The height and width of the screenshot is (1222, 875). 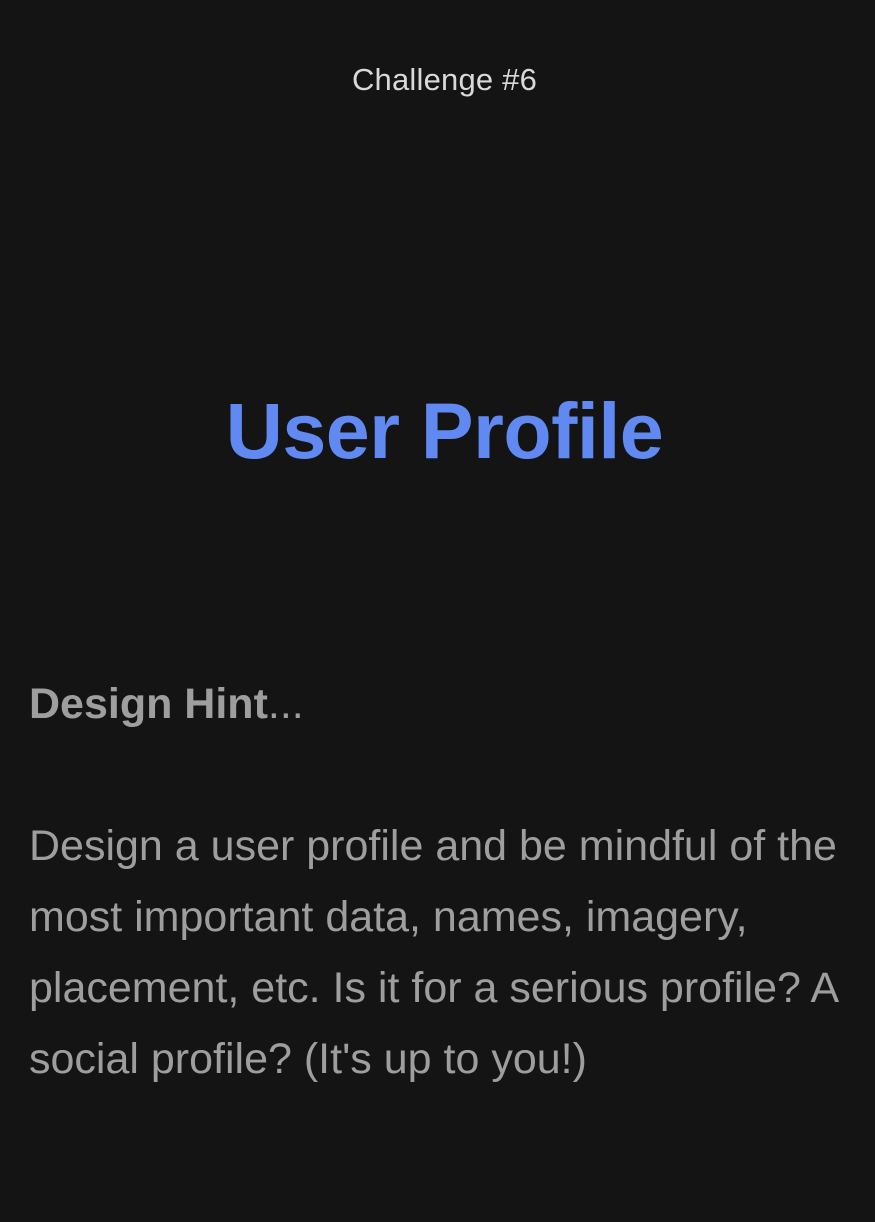 What do you see at coordinates (148, 704) in the screenshot?
I see `design-hint-heading-bold: Design Hint` at bounding box center [148, 704].